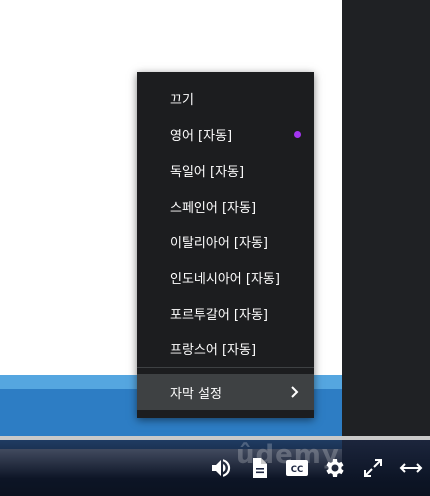  I want to click on selected-indicator-icon, so click(297, 134).